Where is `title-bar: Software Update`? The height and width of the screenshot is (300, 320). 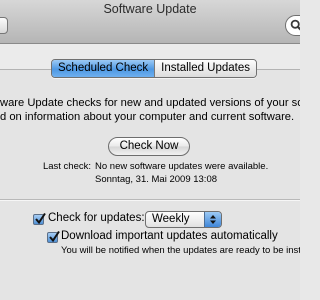
title-bar: Software Update is located at coordinates (150, 22).